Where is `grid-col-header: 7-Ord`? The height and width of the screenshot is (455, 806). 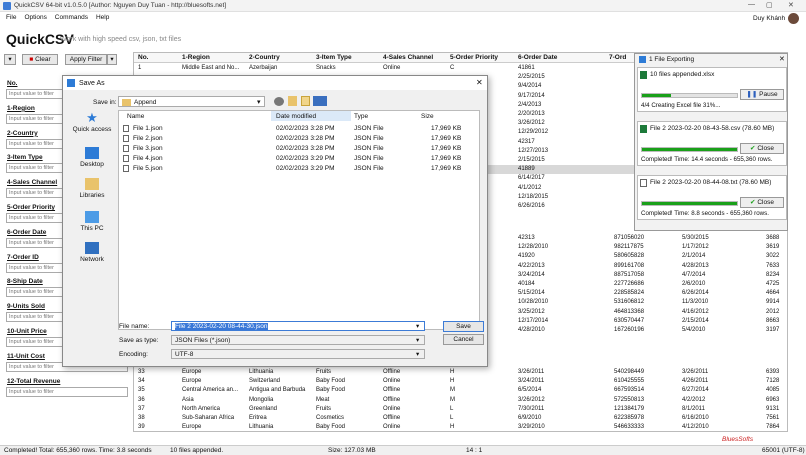
grid-col-header: 7-Ord is located at coordinates (617, 57).